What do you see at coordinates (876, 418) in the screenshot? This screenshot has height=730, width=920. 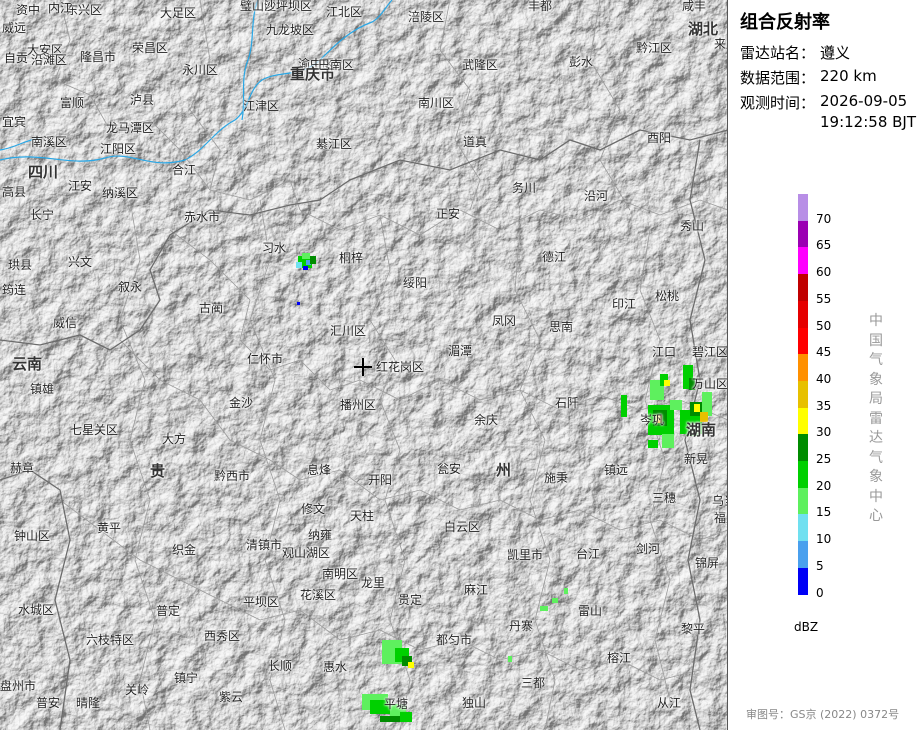 I see `agency-name: 中国气象局雷达气象中心` at bounding box center [876, 418].